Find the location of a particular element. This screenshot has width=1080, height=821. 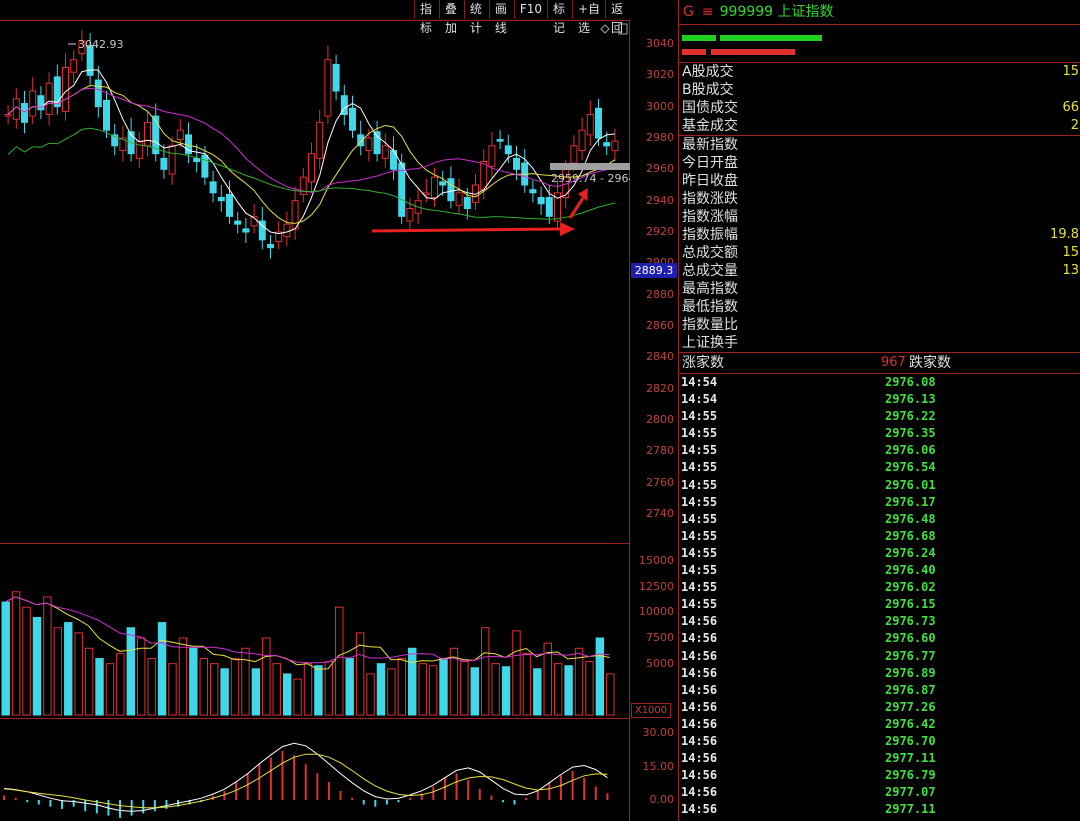

macd-tick-label: 0.00 is located at coordinates (662, 799).